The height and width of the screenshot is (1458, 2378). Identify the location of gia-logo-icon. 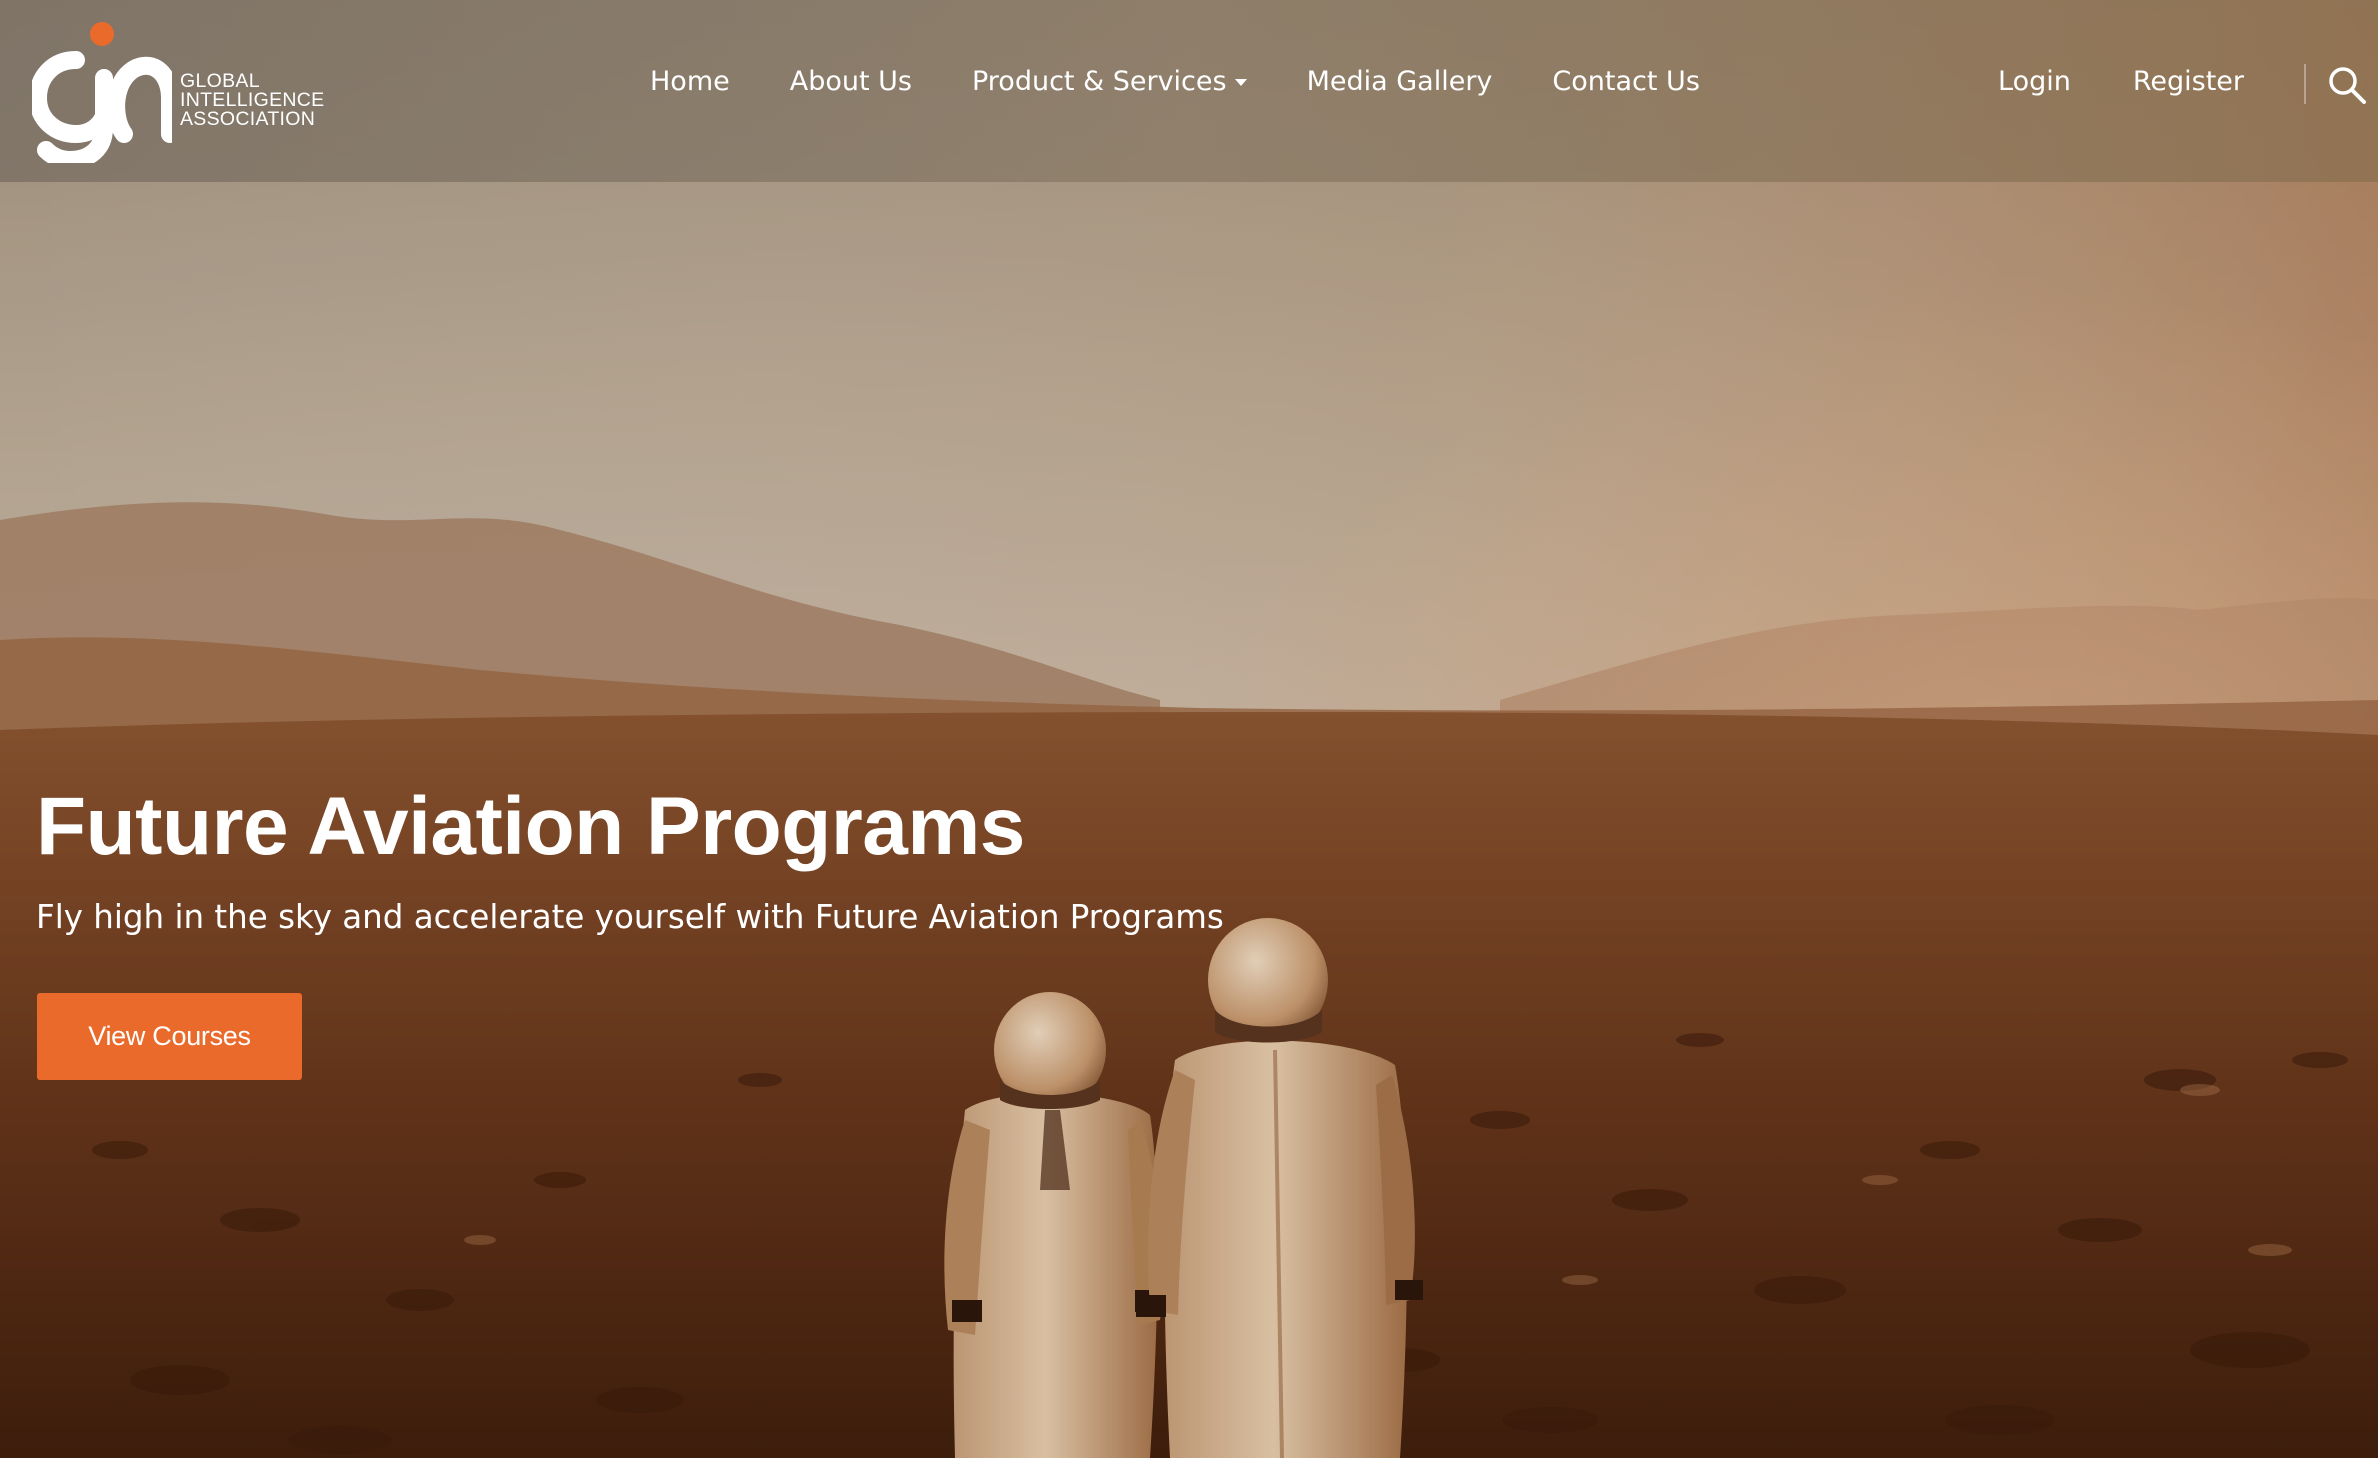
(102, 92).